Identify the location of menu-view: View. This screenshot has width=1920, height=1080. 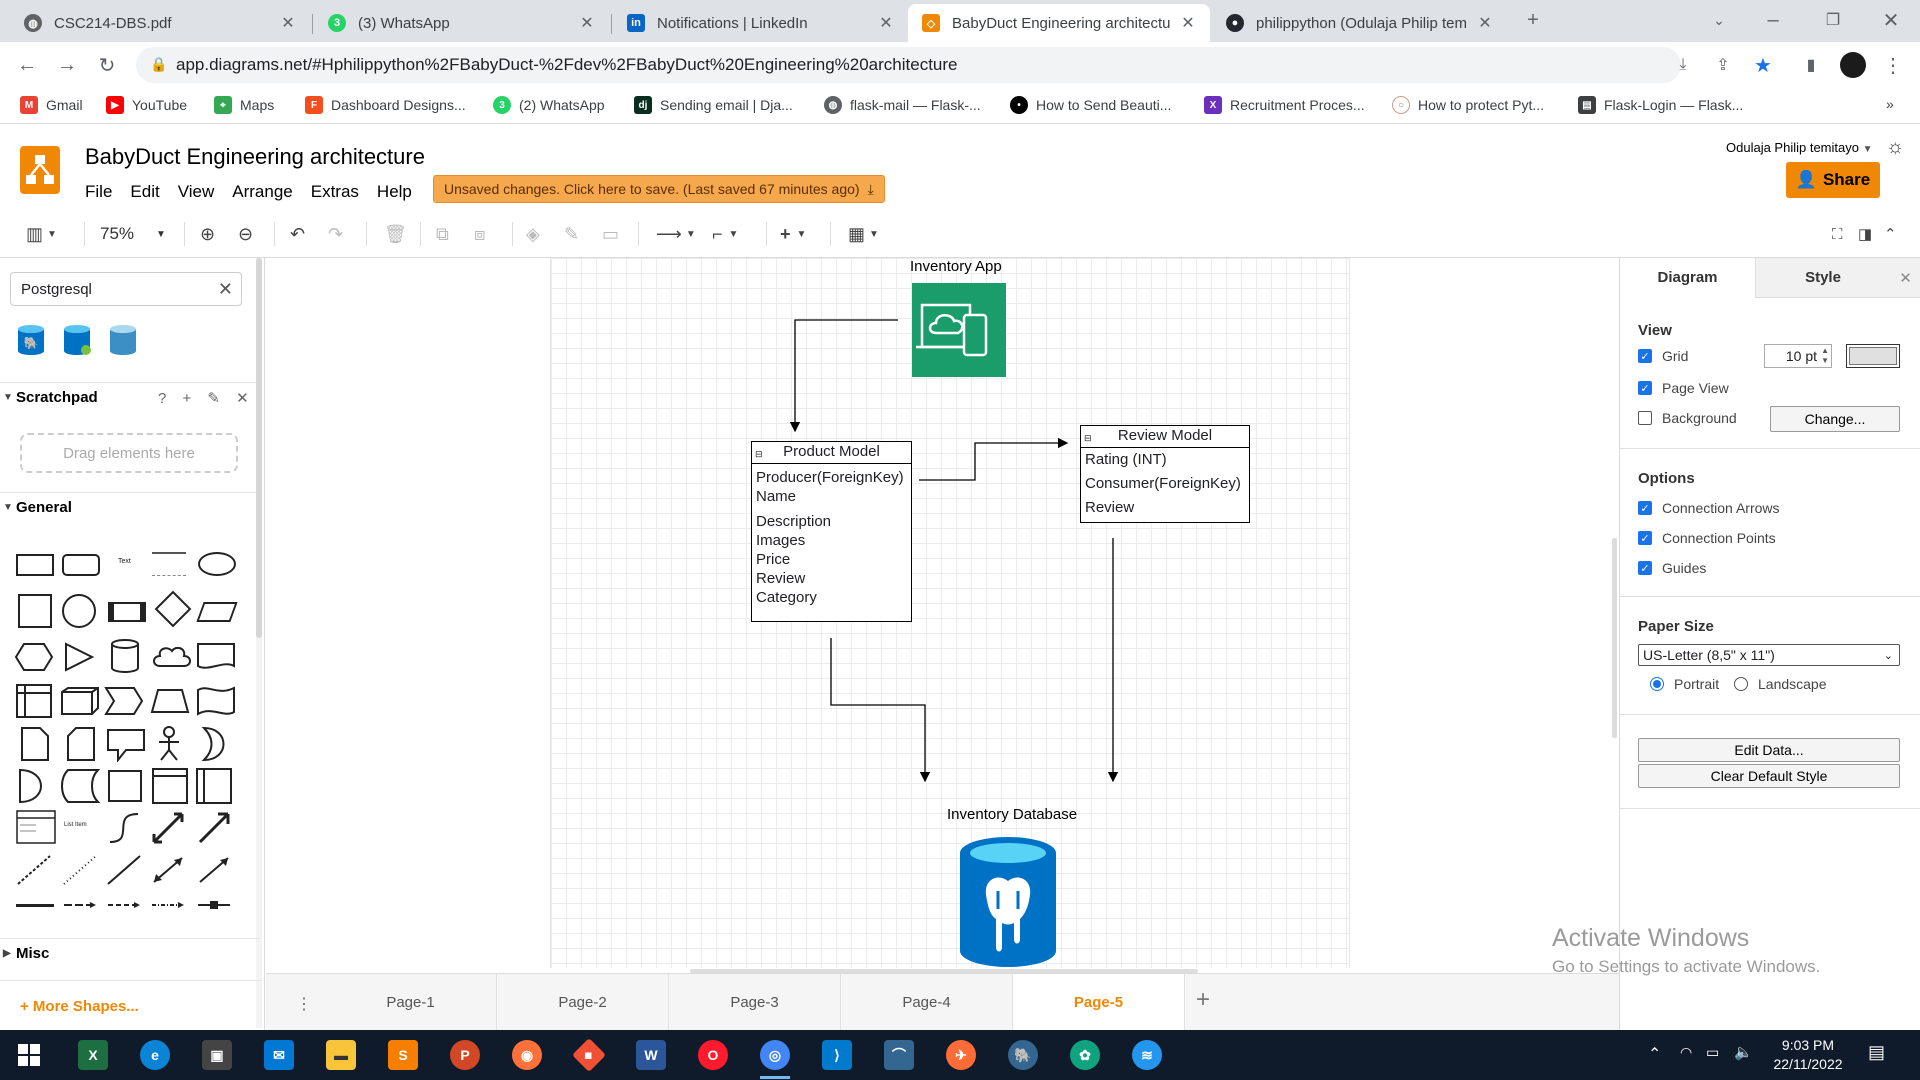
(201, 192).